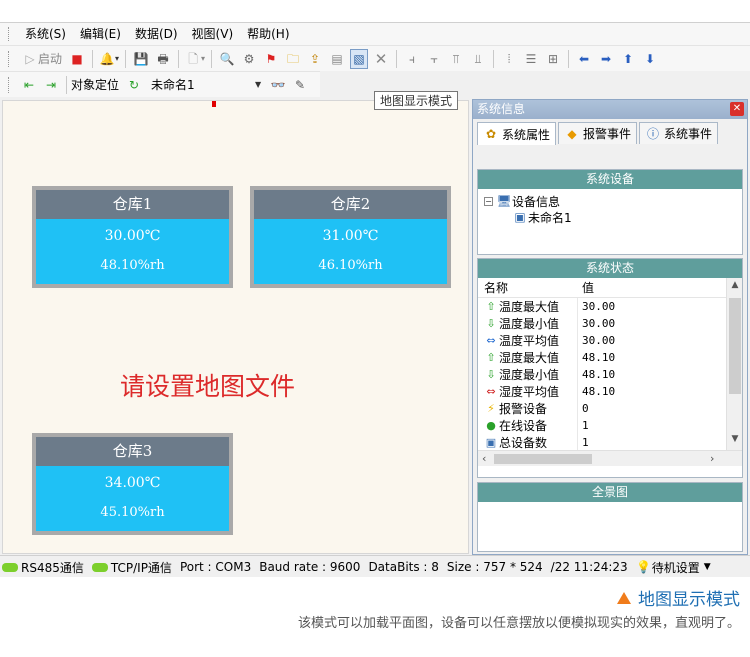 This screenshot has height=657, width=750. Describe the element at coordinates (141, 59) in the screenshot. I see `save-button: 💾` at that location.